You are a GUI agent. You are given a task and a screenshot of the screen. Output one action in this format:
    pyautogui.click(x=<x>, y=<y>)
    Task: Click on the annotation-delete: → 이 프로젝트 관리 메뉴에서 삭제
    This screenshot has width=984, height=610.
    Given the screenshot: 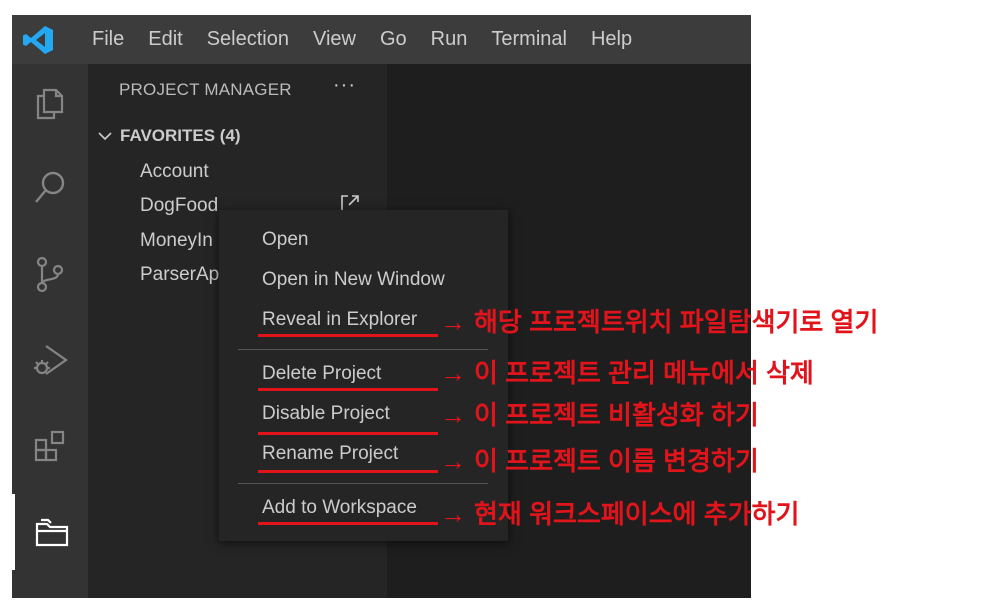 What is the action you would take?
    pyautogui.click(x=627, y=371)
    